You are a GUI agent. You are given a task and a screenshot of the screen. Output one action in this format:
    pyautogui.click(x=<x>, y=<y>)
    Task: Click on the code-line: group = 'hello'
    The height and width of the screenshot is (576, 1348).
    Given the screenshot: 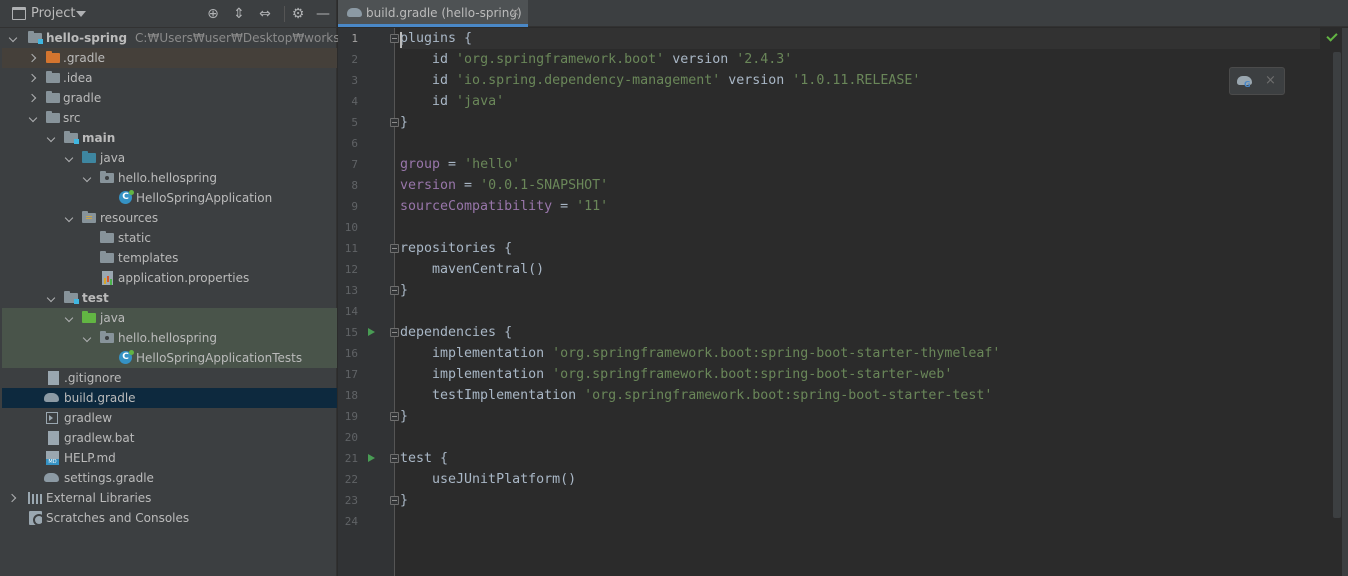 What is the action you would take?
    pyautogui.click(x=460, y=164)
    